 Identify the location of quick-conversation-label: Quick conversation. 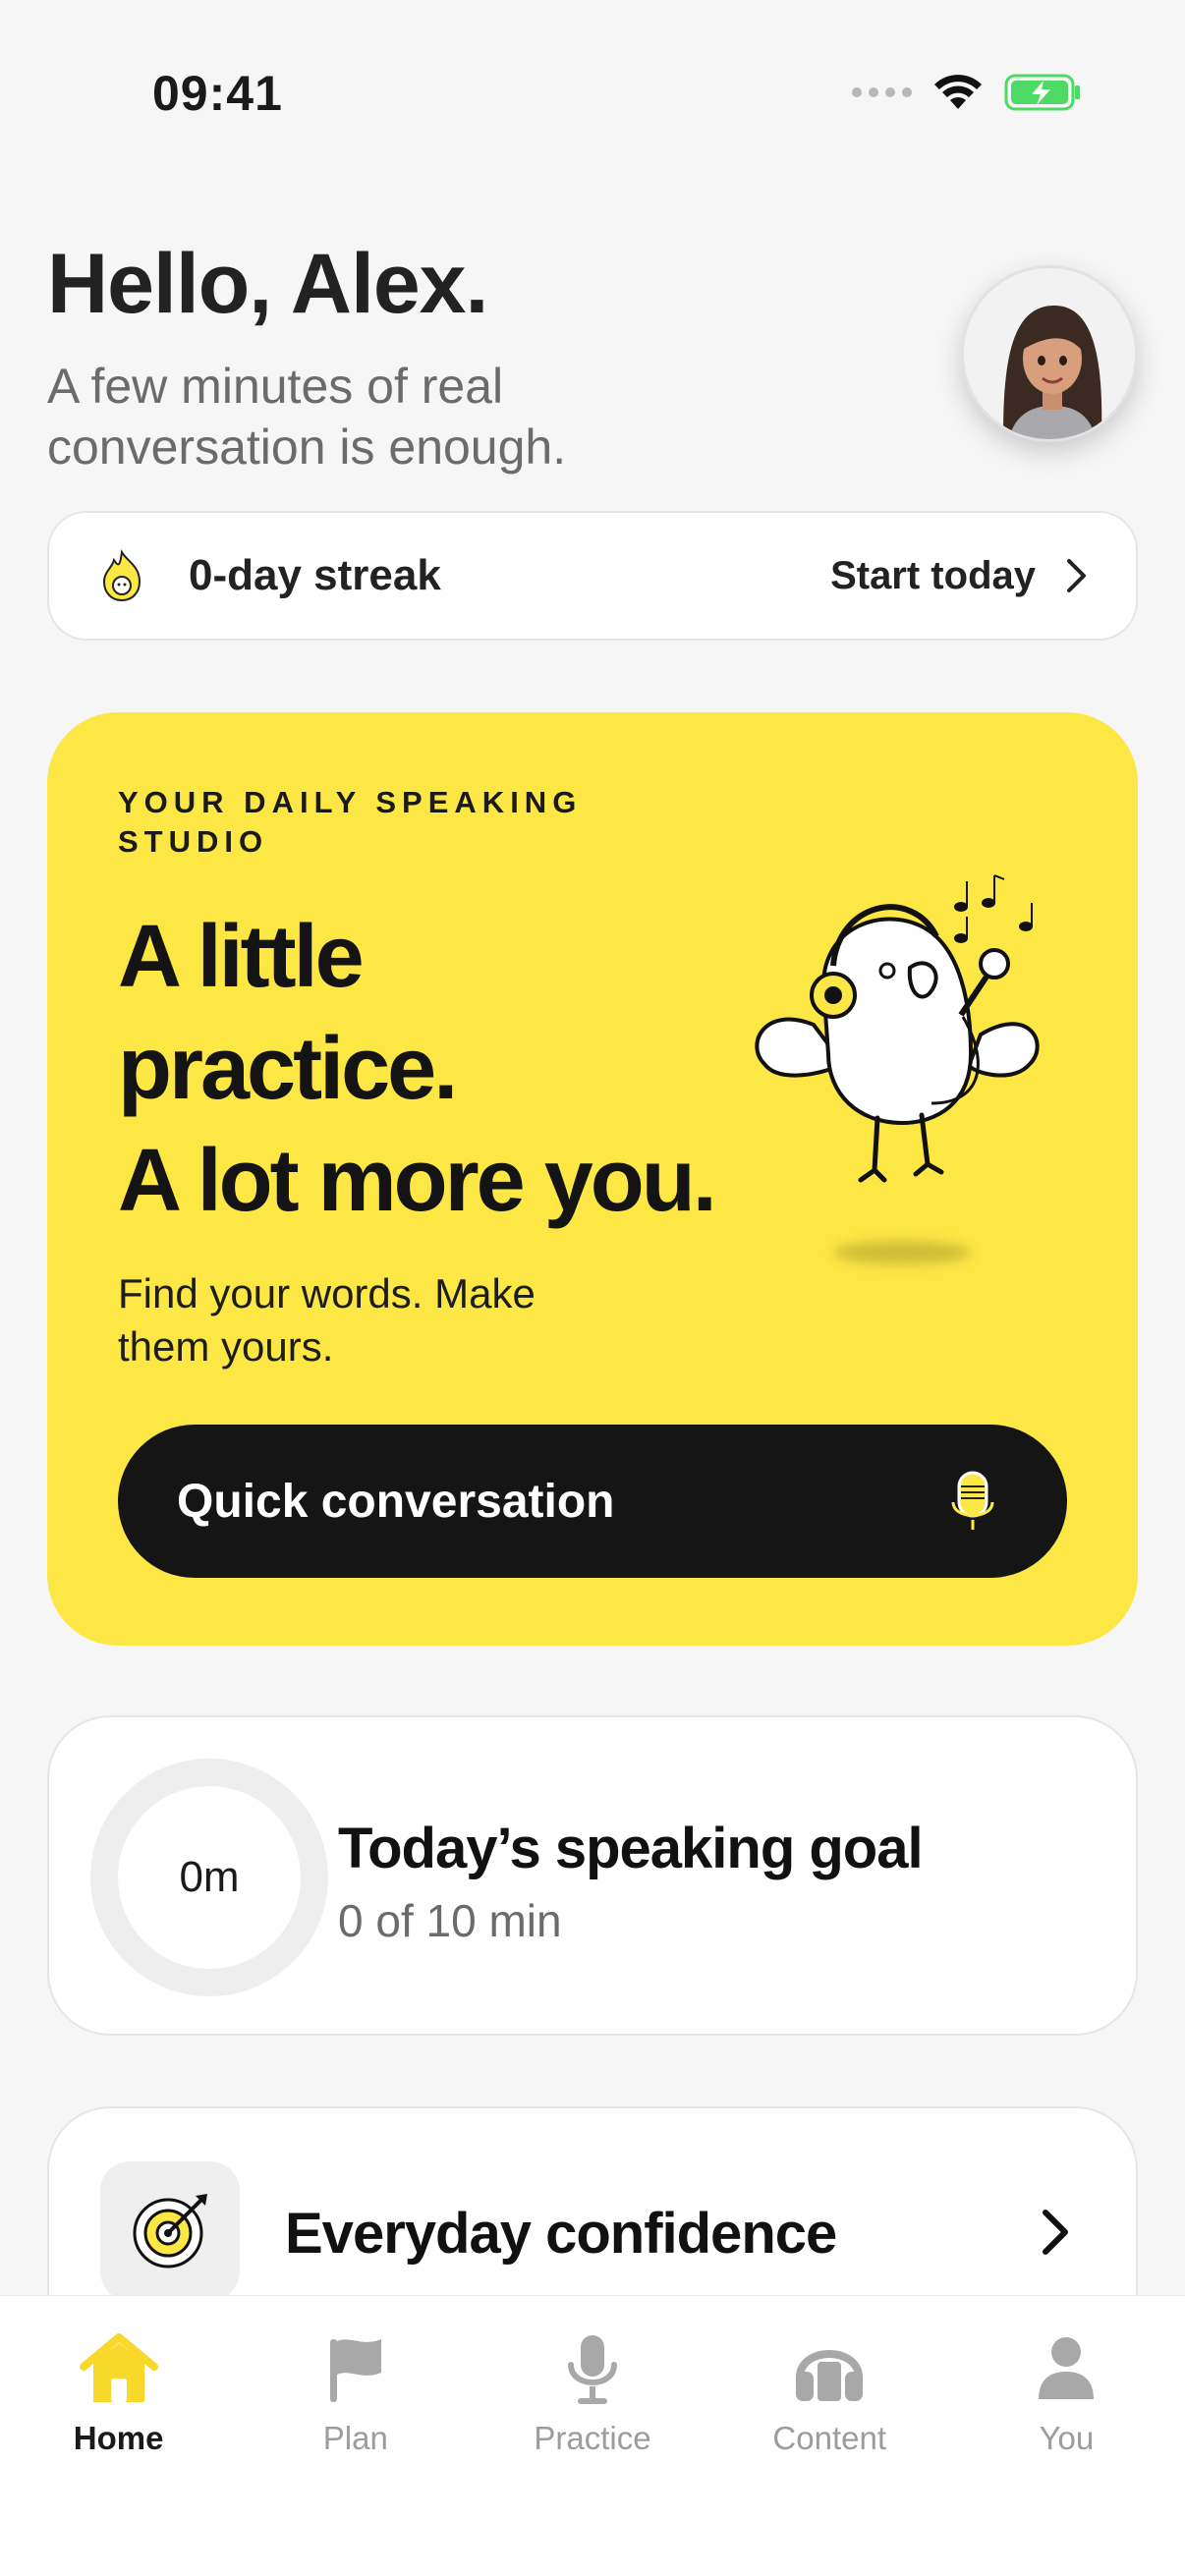
(396, 1501).